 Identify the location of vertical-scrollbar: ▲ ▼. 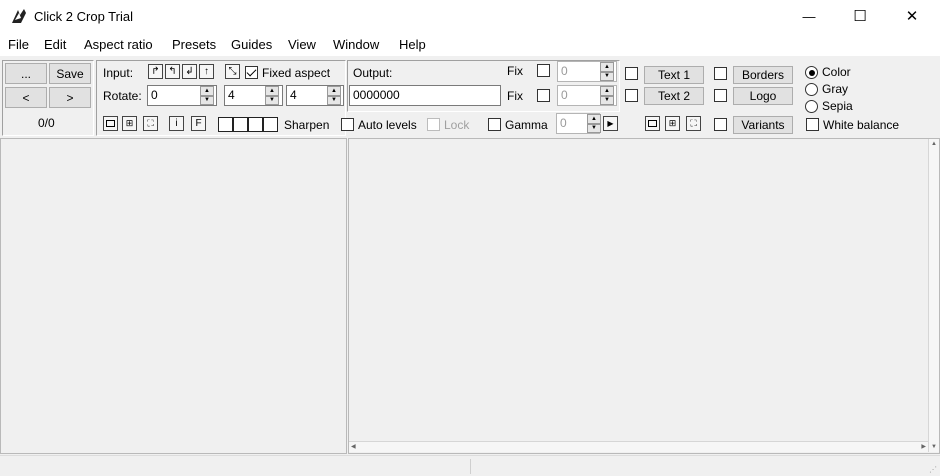
(933, 295).